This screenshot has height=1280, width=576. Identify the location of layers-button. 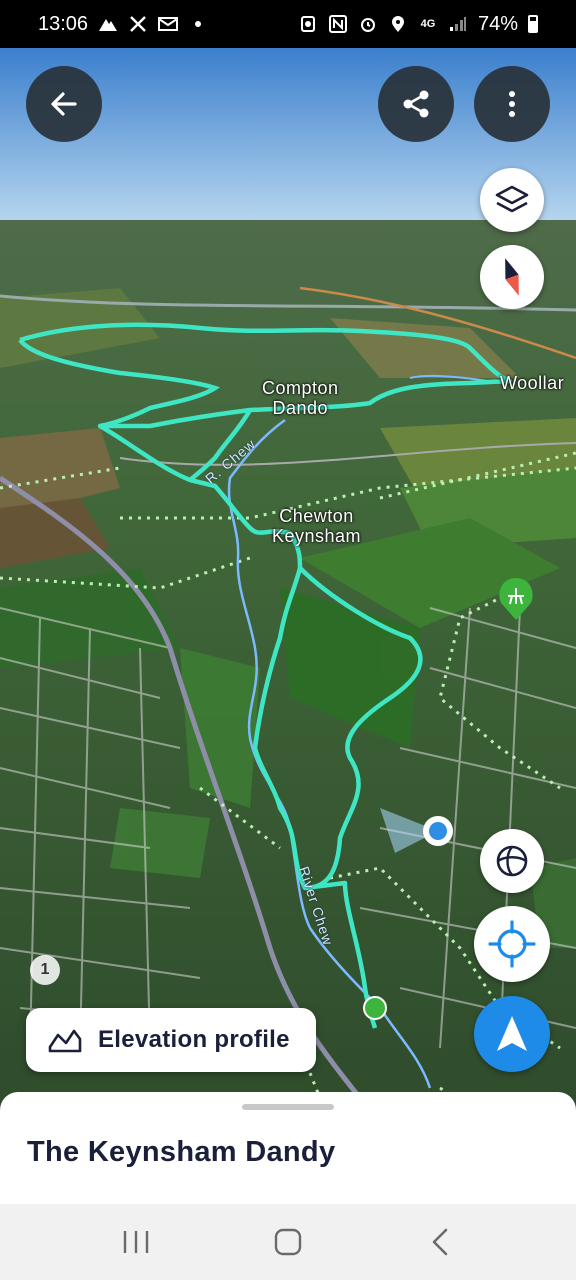
(512, 200).